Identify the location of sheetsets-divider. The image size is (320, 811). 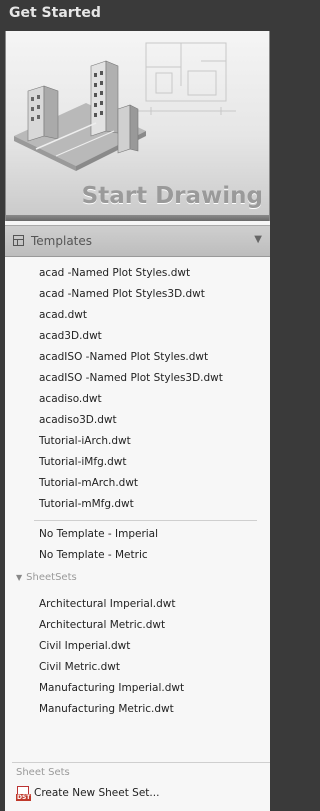
(141, 762).